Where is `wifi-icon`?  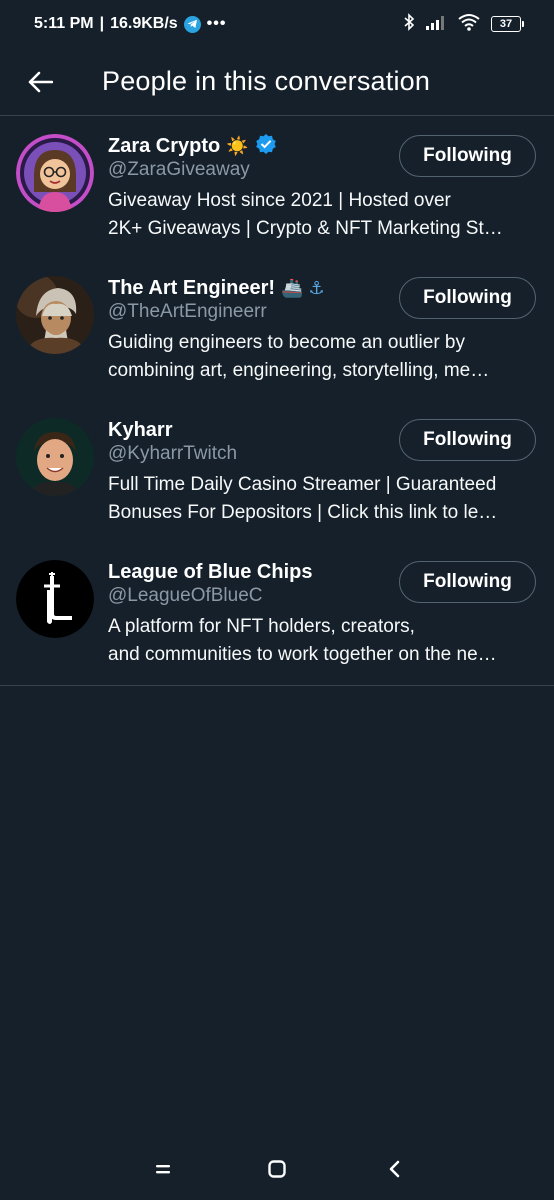
wifi-icon is located at coordinates (469, 24).